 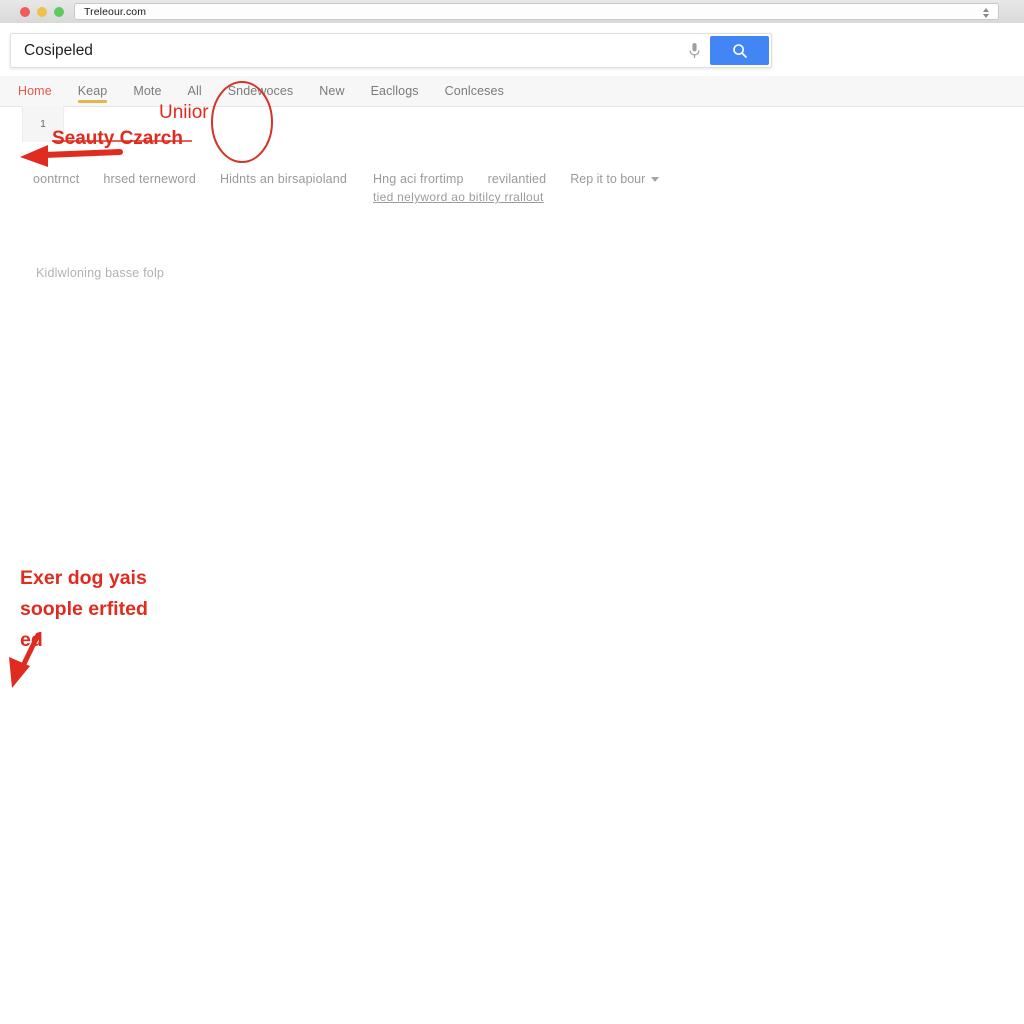 I want to click on vertical-stepper-icon, so click(x=985, y=12).